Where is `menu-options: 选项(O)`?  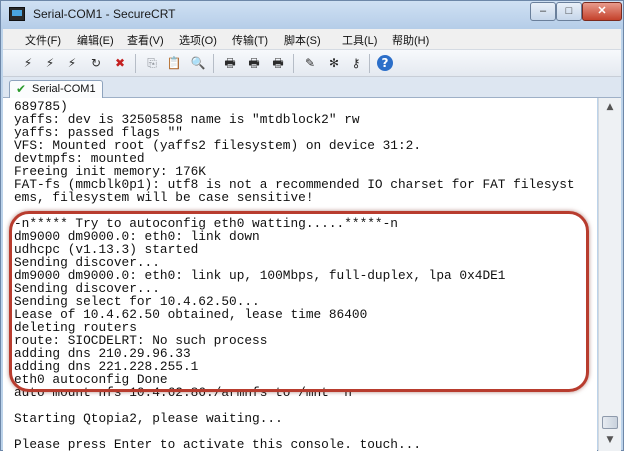 menu-options: 选项(O) is located at coordinates (198, 40).